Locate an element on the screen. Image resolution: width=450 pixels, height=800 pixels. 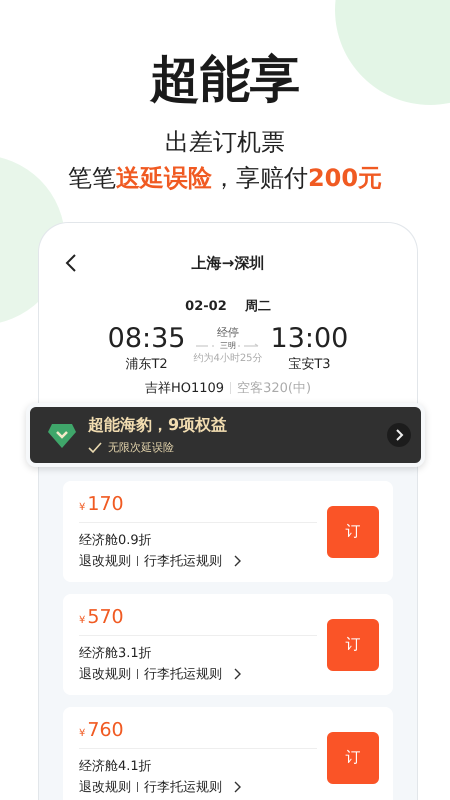
arrival-airport: 宝安T3 is located at coordinates (309, 364).